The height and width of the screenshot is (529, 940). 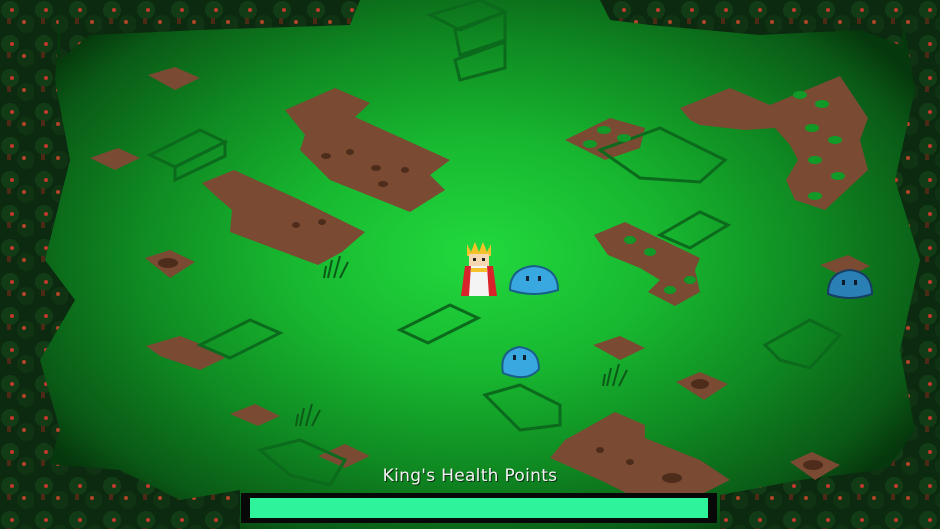 What do you see at coordinates (910, 264) in the screenshot?
I see `tree-border-right` at bounding box center [910, 264].